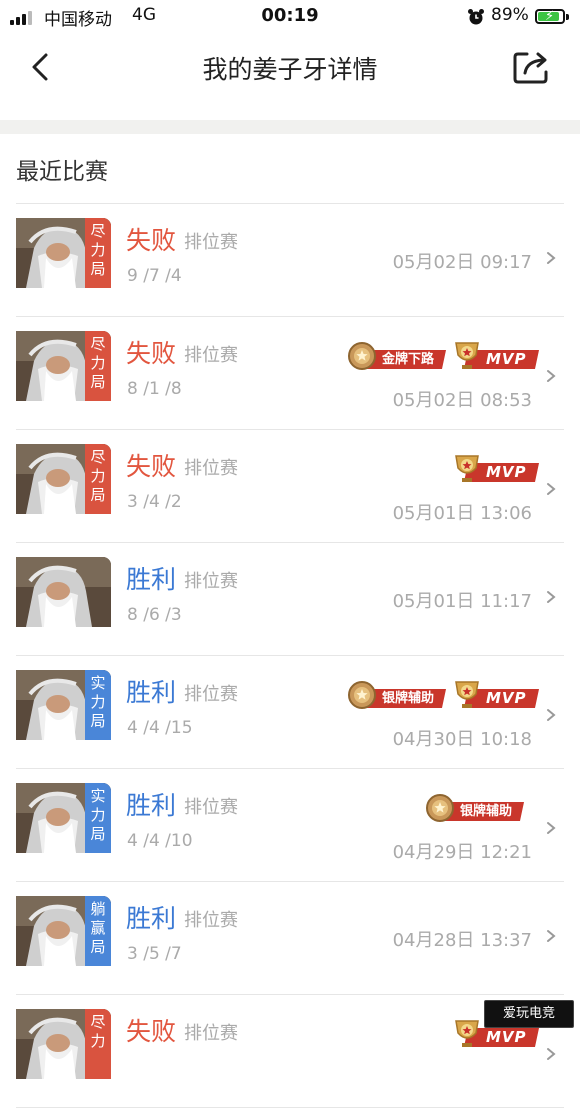 This screenshot has height=1108, width=580. I want to click on badge-group: 金牌下路 MVP, so click(439, 357).